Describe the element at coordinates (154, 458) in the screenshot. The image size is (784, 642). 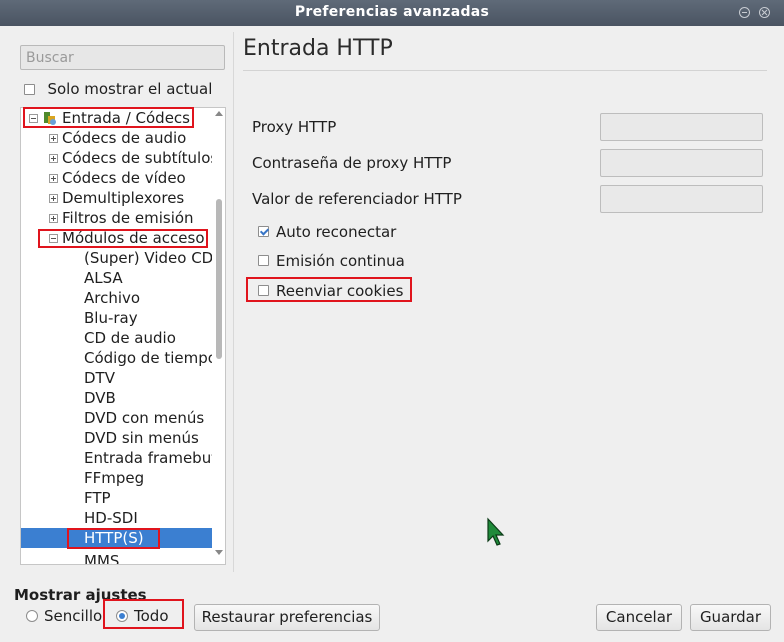
I see `tree-item-module: Entrada framebuffer` at that location.